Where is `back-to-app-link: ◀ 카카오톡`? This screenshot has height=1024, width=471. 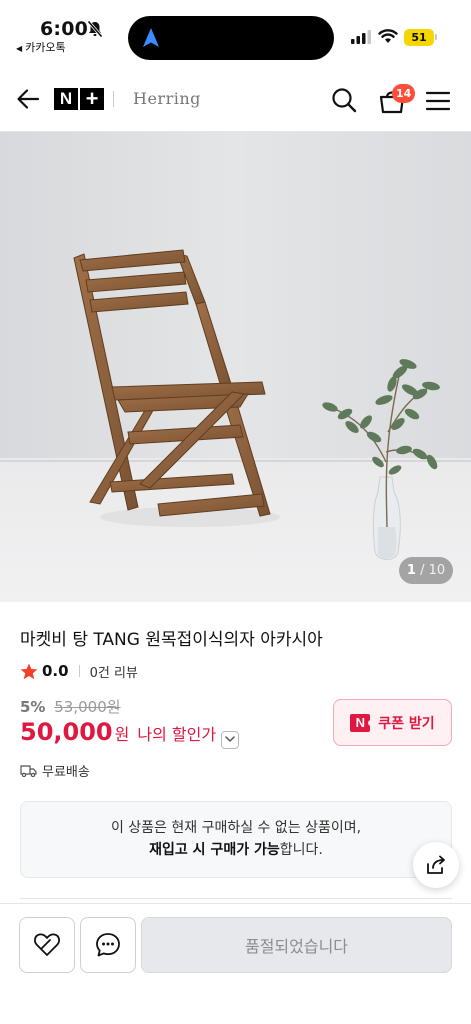 back-to-app-link: ◀ 카카오톡 is located at coordinates (41, 47).